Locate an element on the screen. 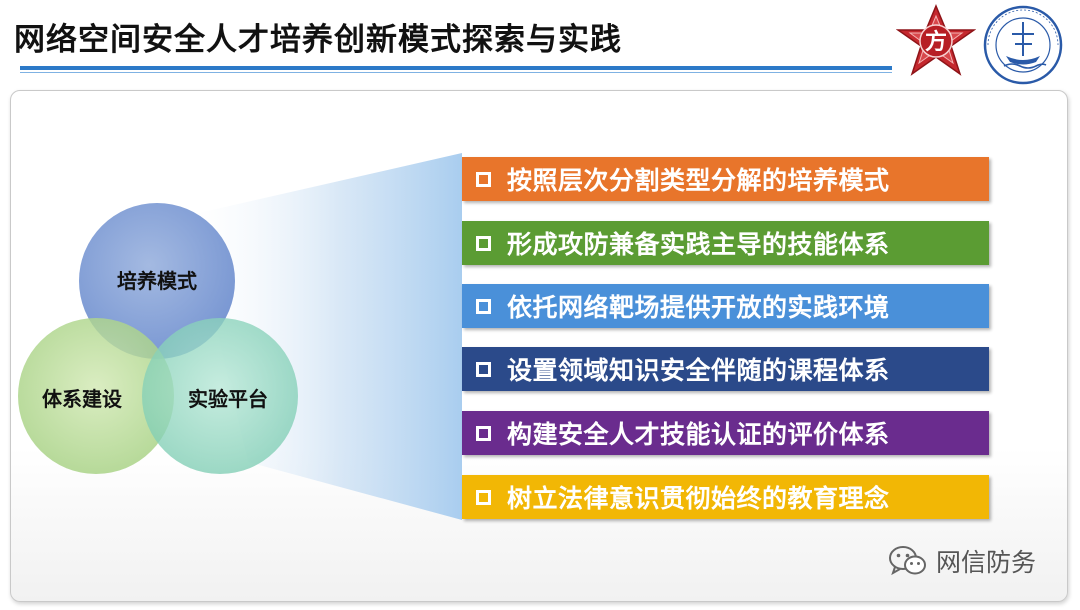 This screenshot has width=1080, height=610. venn-label-right: 实验平台 is located at coordinates (228, 399).